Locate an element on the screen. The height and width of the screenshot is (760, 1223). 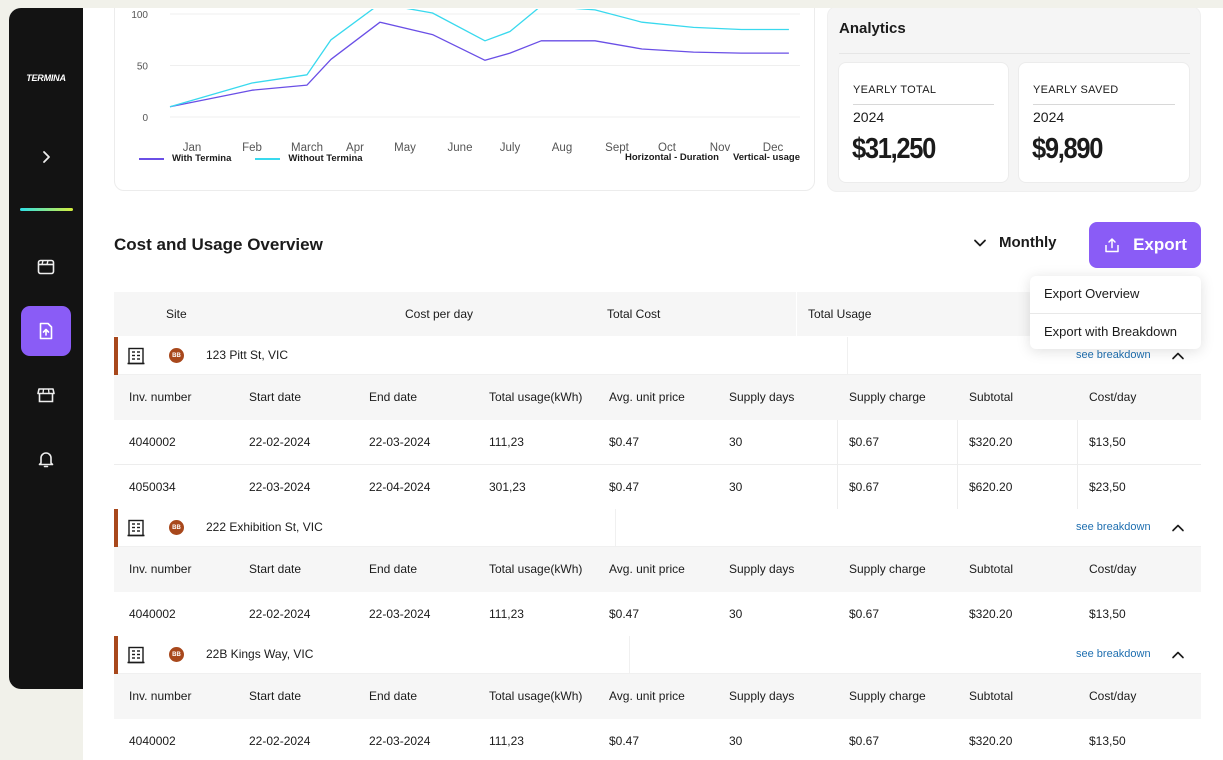
site-name: 123 Pitt St, VIC is located at coordinates (247, 355).